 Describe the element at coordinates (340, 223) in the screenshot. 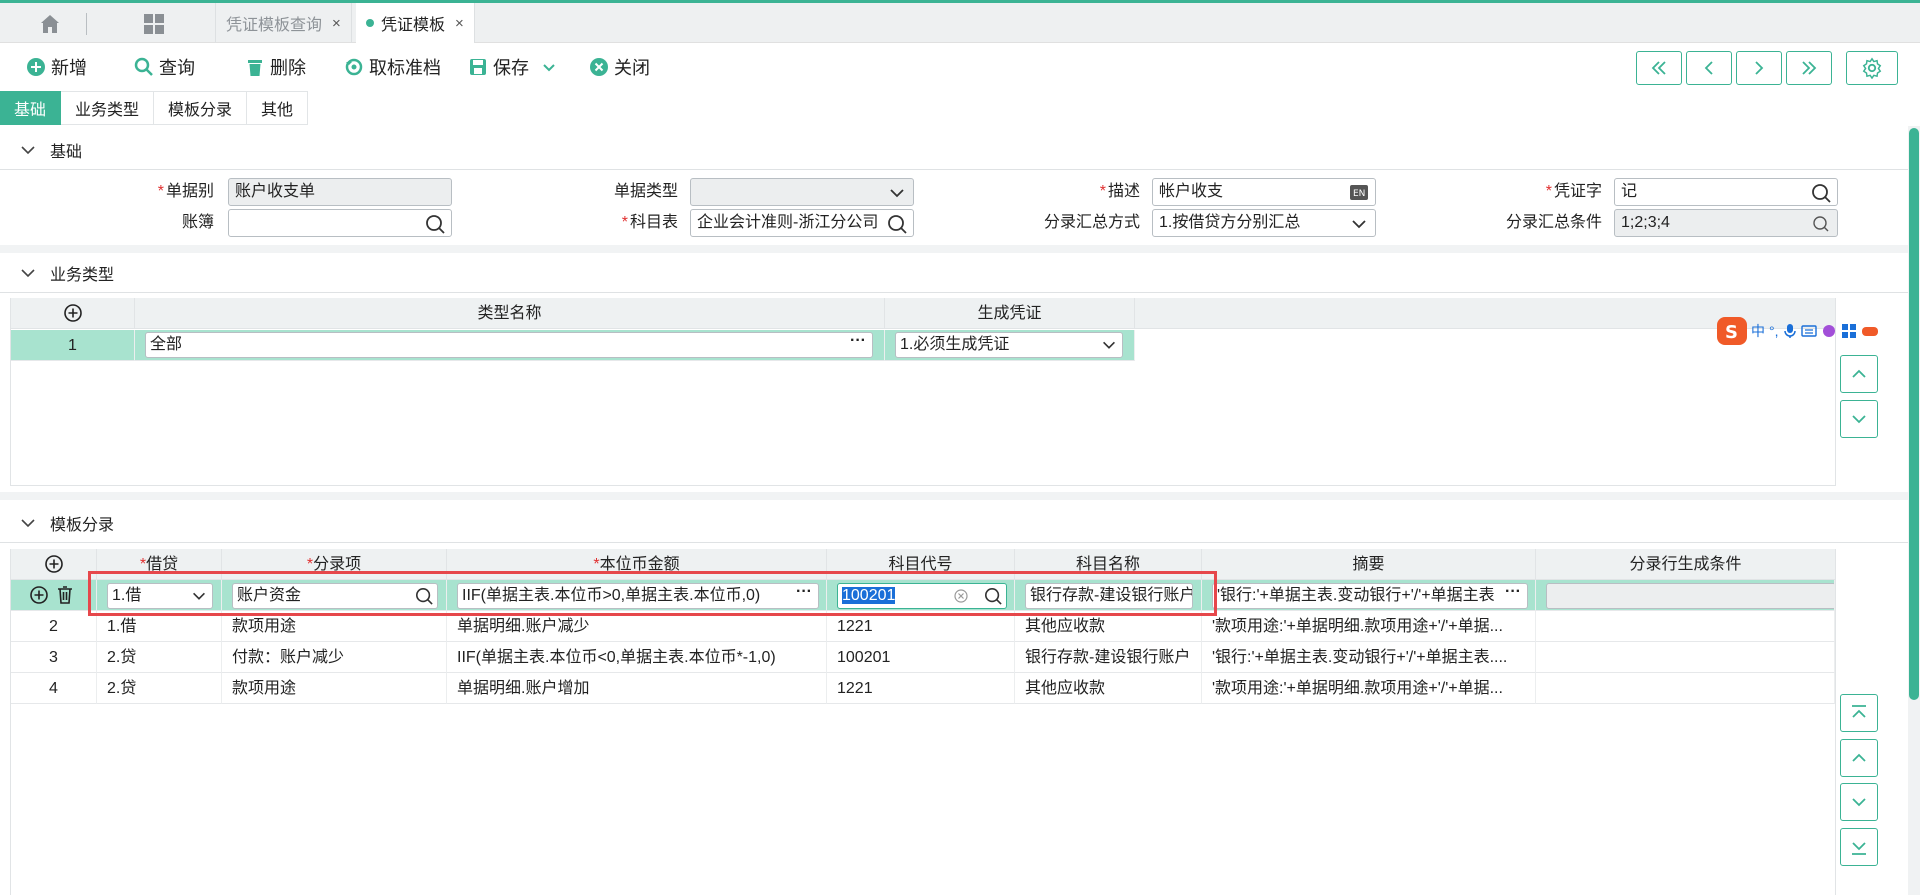

I see `ledger-field` at that location.